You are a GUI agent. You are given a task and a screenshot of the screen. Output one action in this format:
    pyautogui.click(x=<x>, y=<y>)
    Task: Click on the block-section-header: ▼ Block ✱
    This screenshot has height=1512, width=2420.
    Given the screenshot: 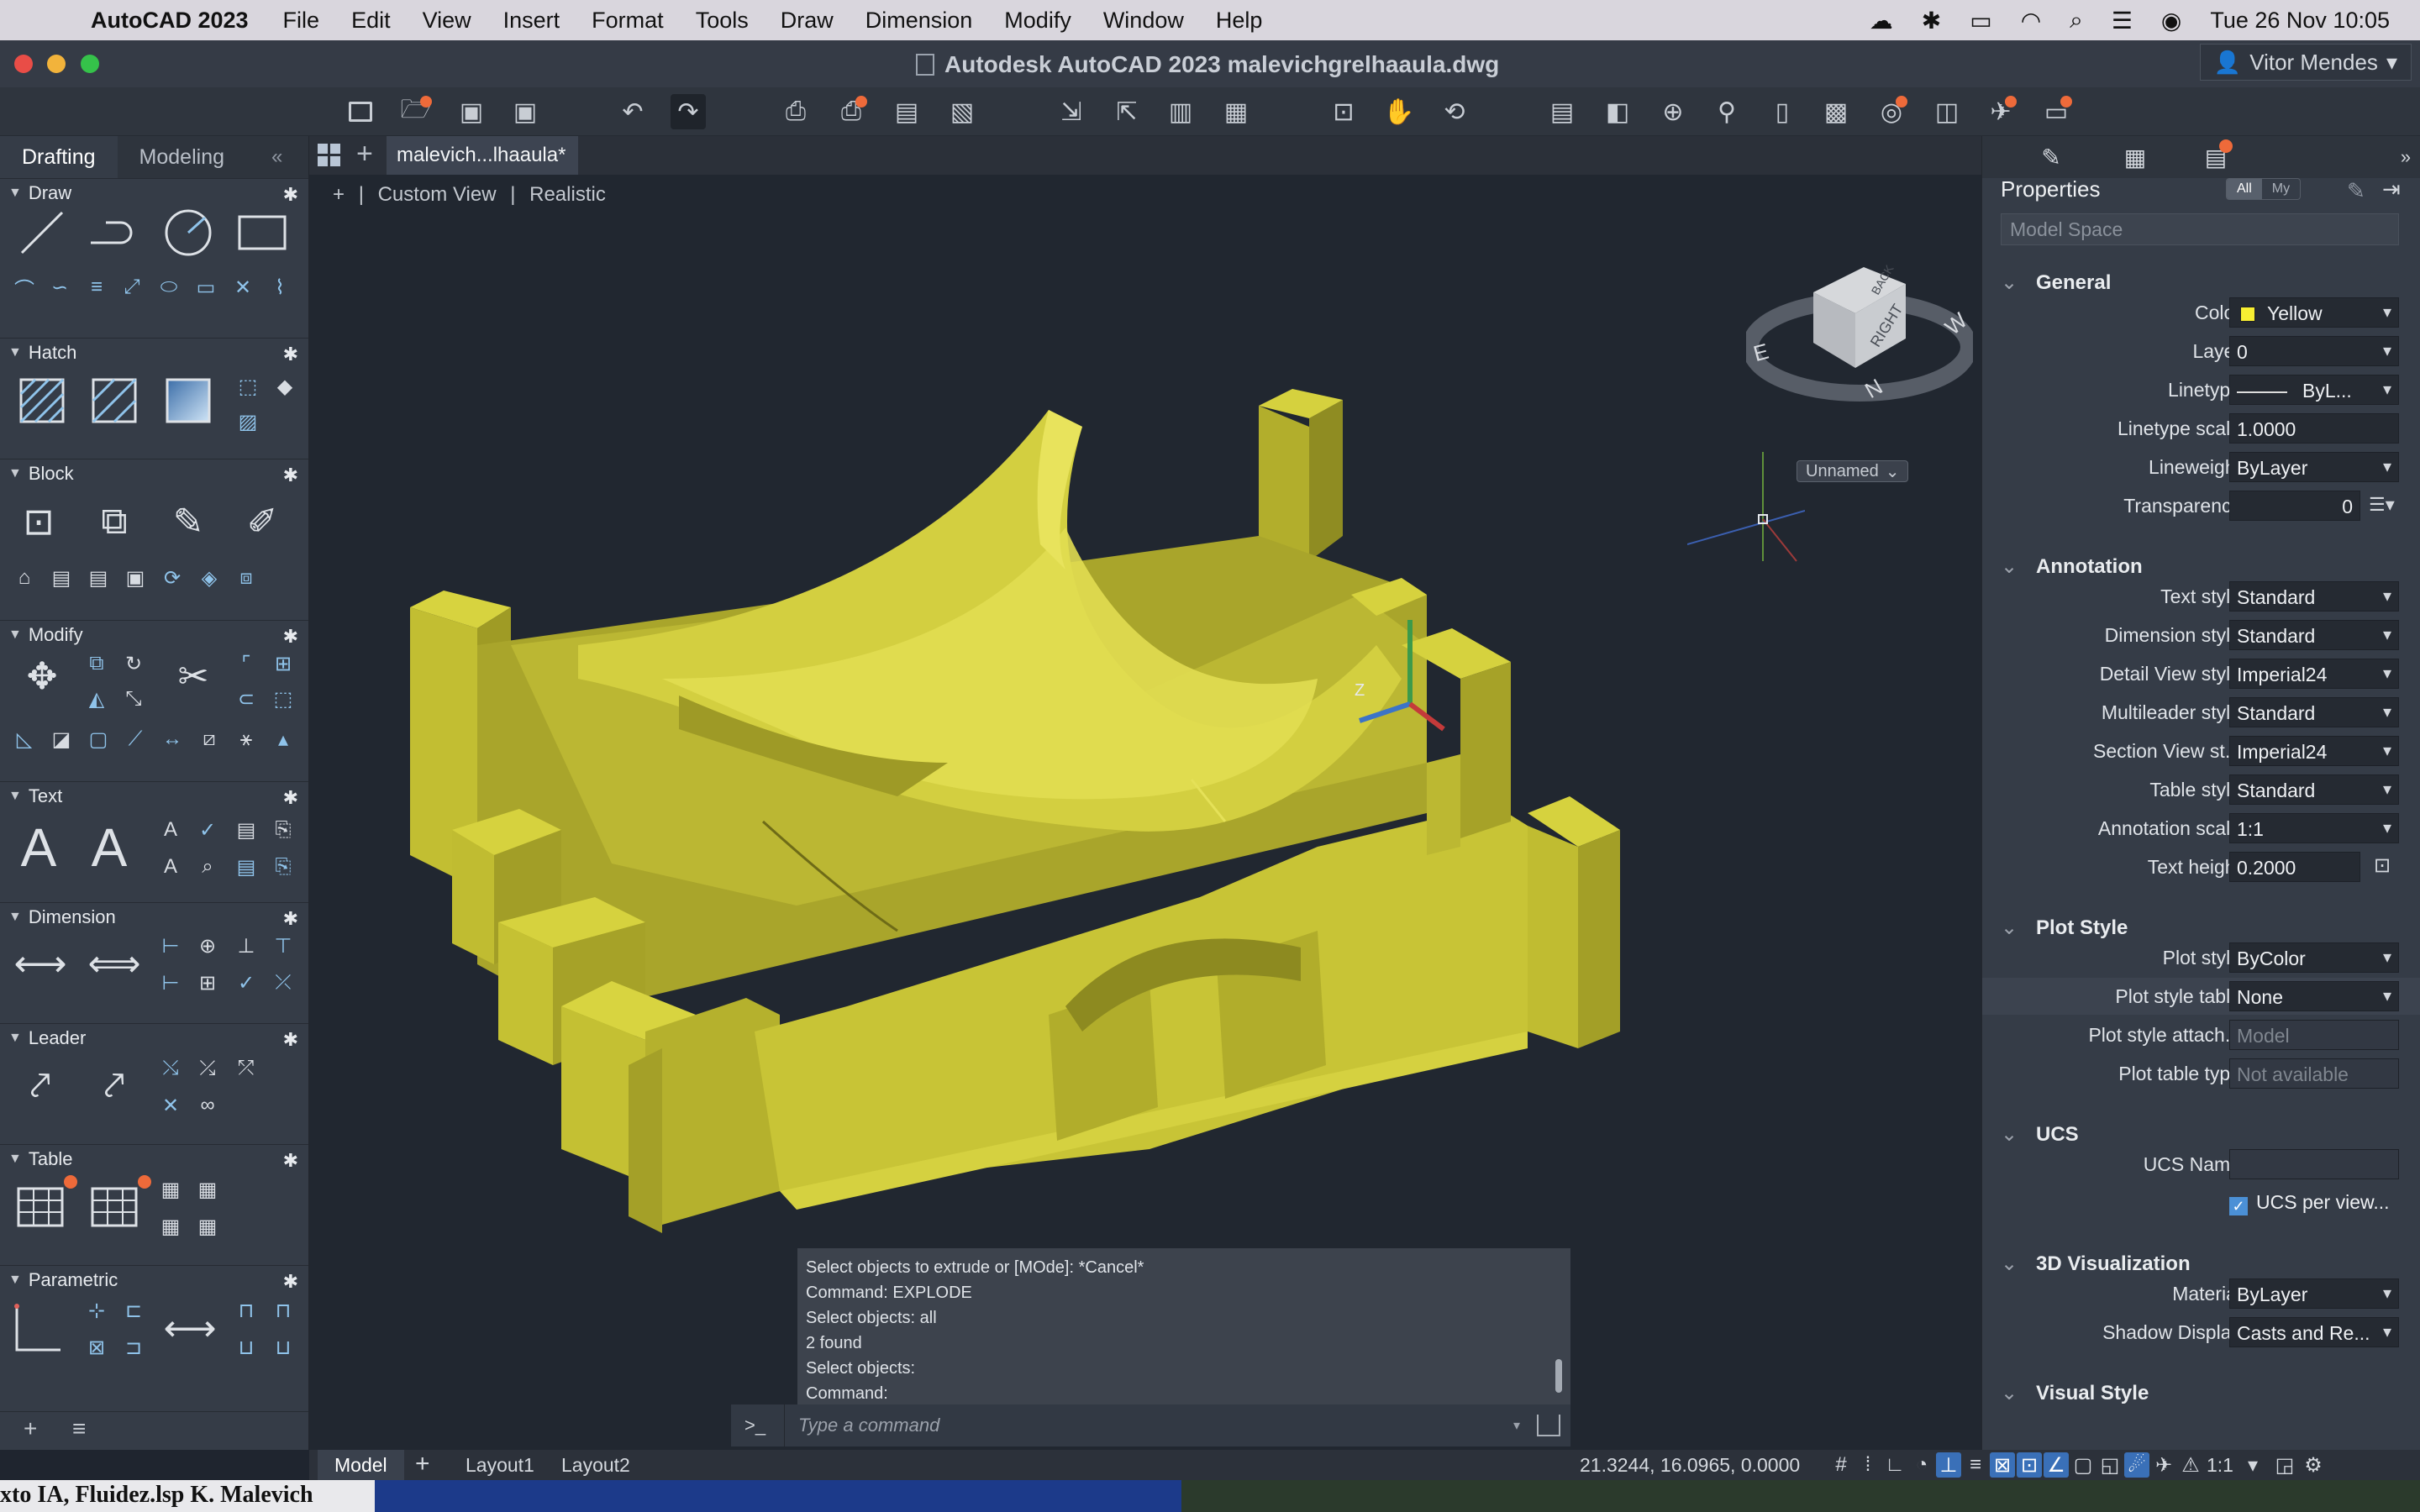 What is the action you would take?
    pyautogui.click(x=154, y=473)
    